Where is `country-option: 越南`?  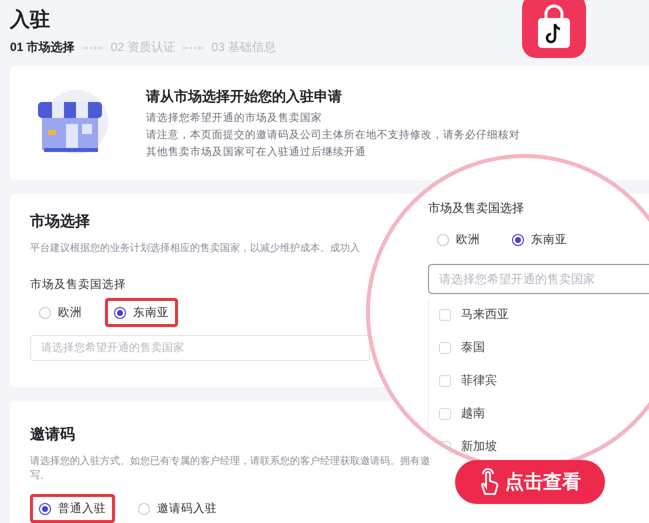 country-option: 越南 is located at coordinates (539, 413).